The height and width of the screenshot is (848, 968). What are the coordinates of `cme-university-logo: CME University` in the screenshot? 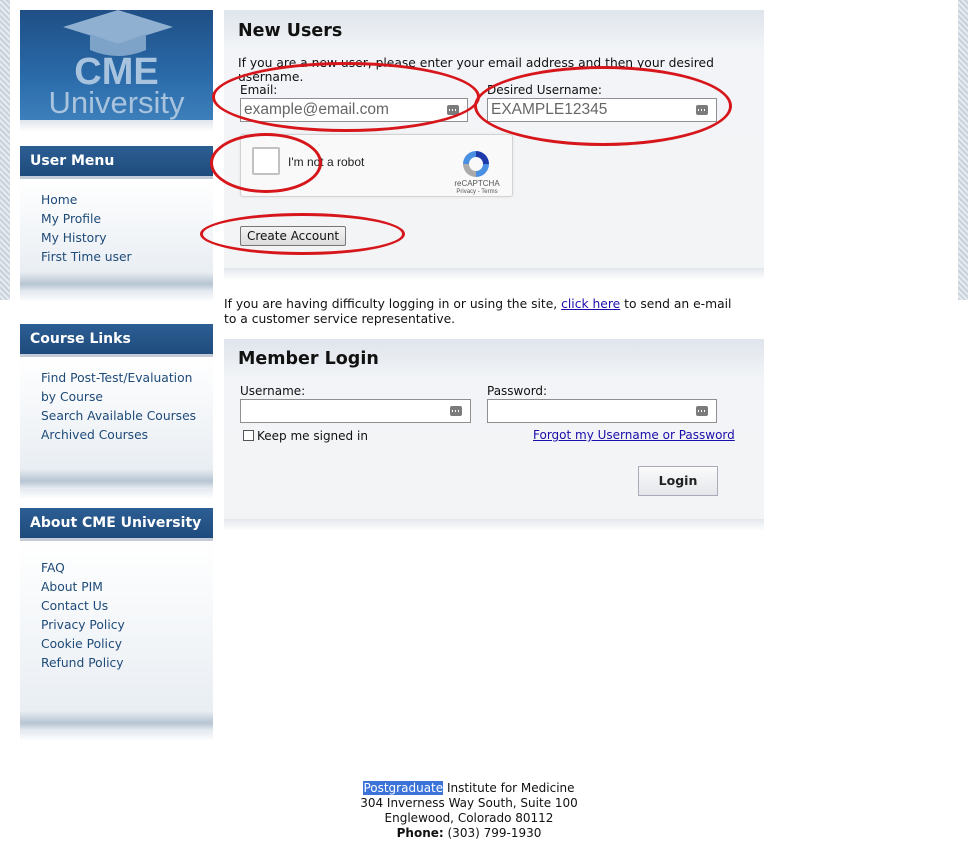 It's located at (116, 65).